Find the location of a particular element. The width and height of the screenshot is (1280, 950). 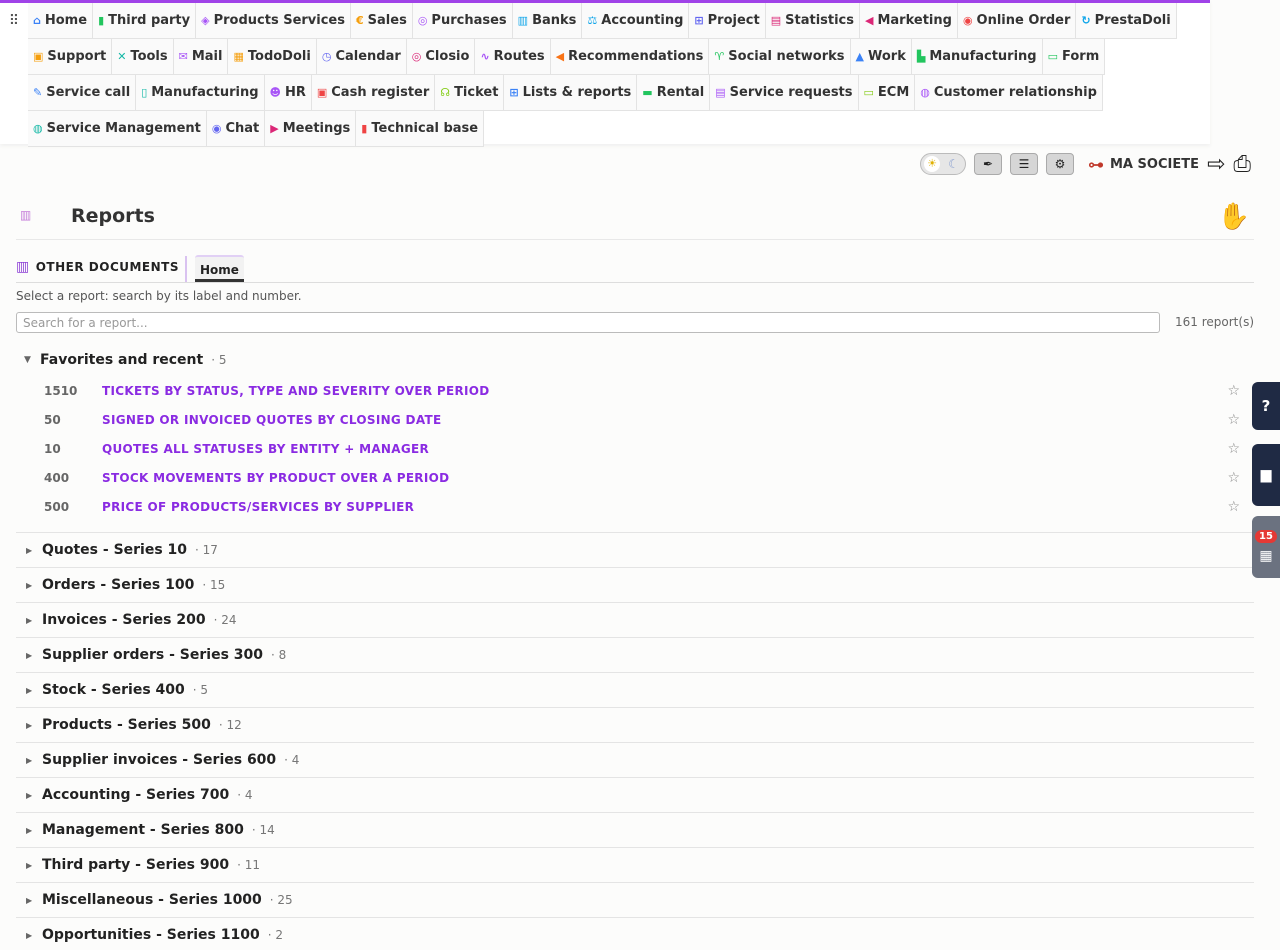

menu-item-cash-register: ▣ Cash register is located at coordinates (373, 93).